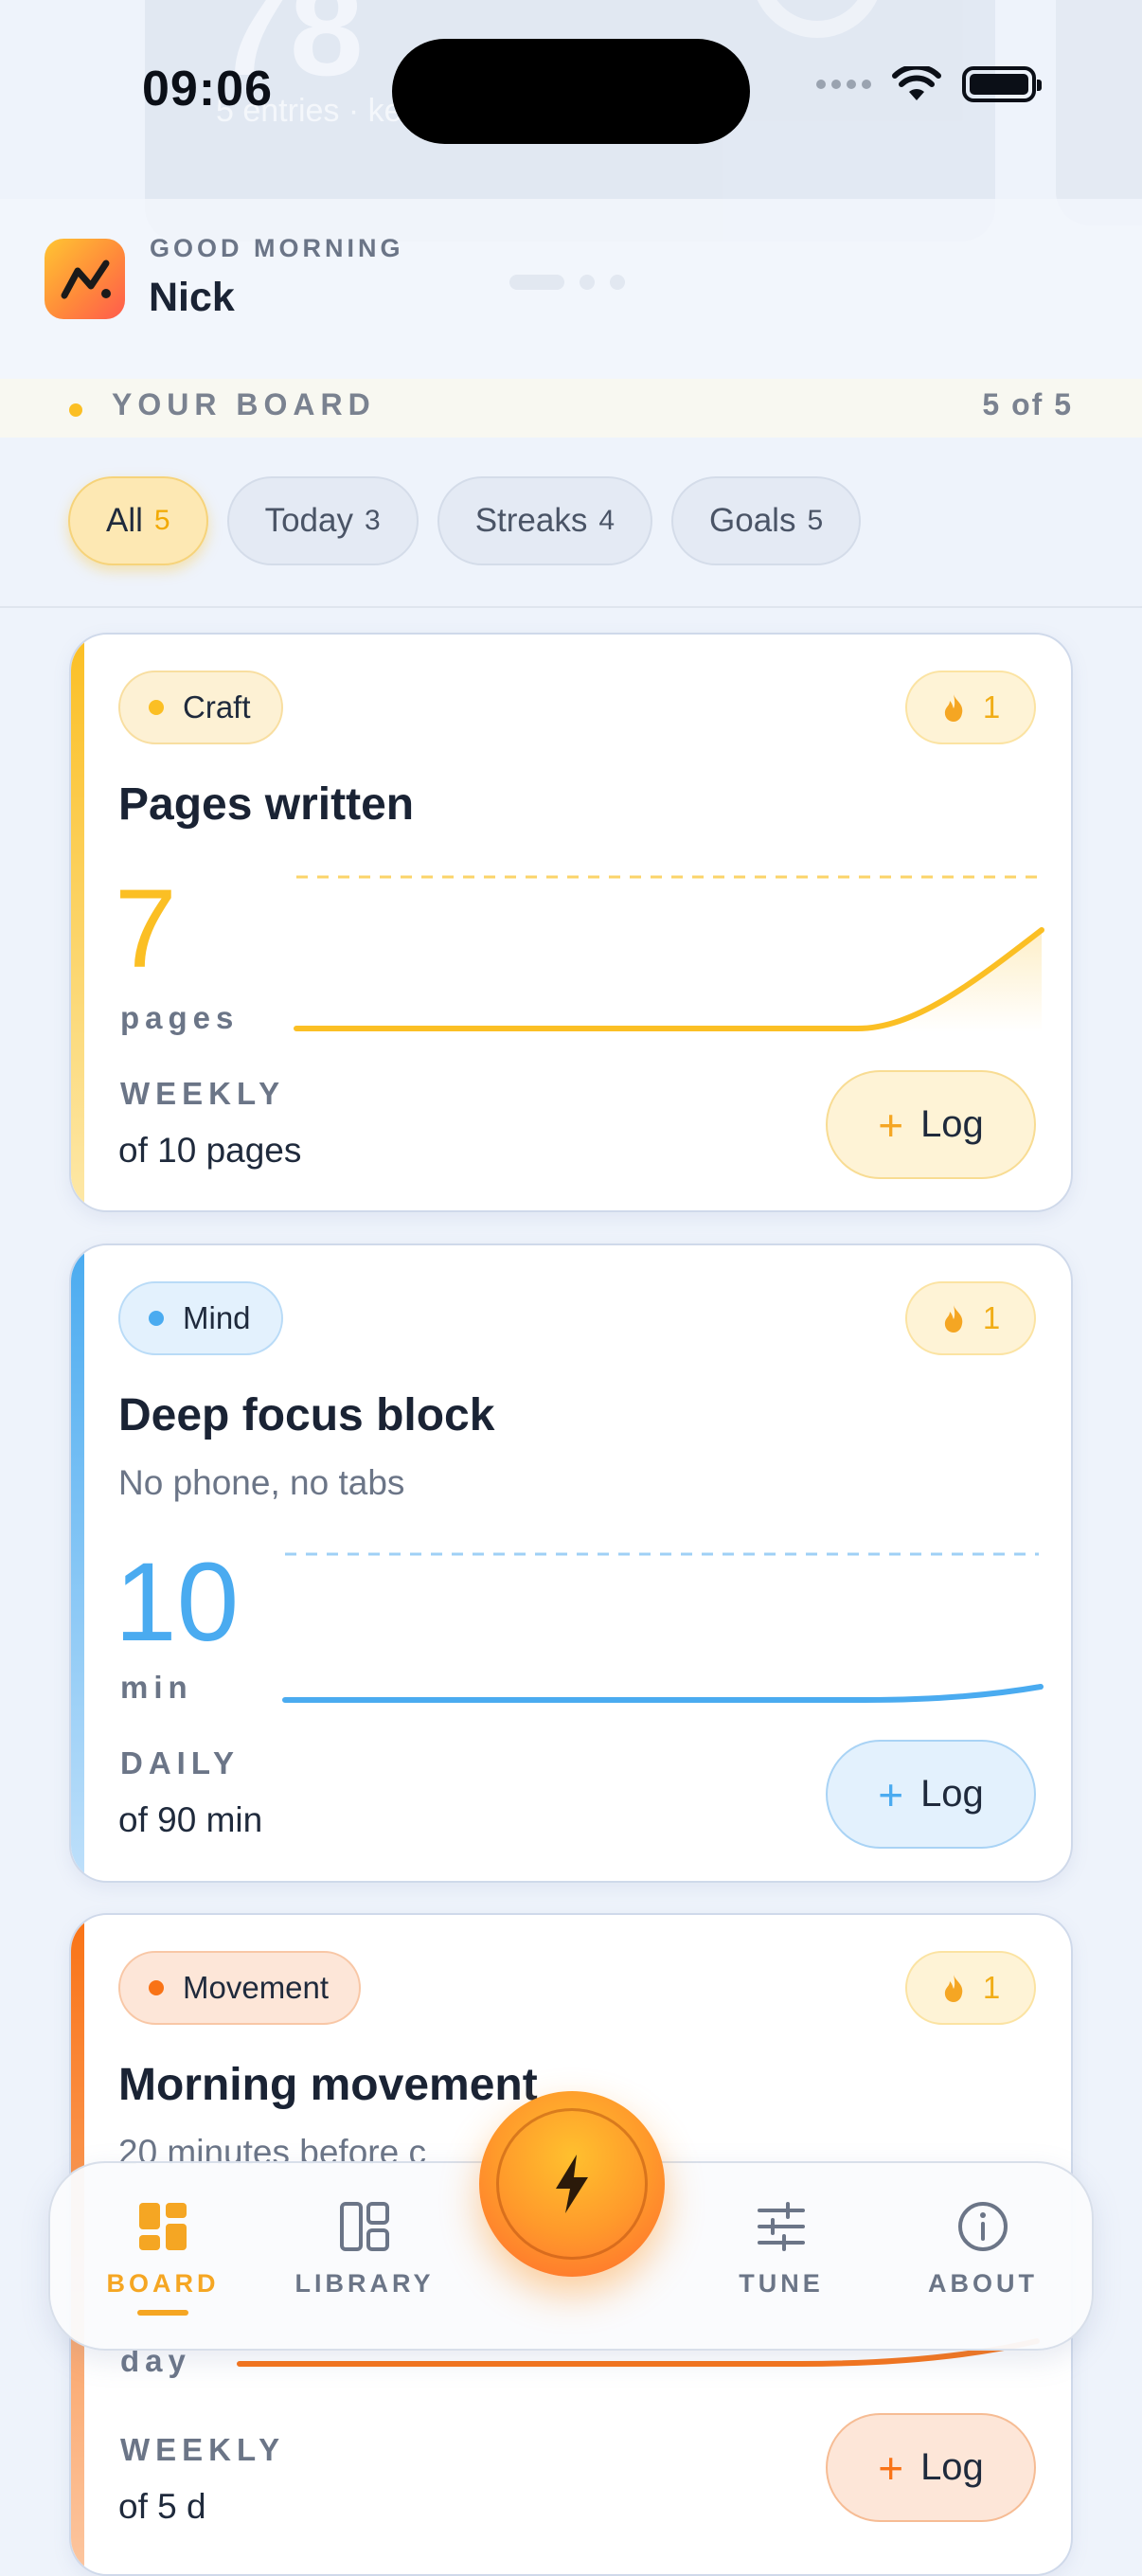  What do you see at coordinates (138, 520) in the screenshot?
I see `filter-all: All 5` at bounding box center [138, 520].